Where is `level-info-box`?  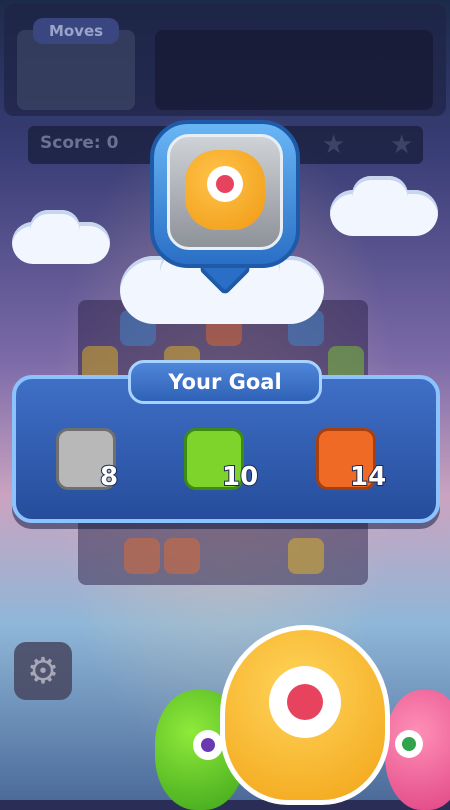
level-info-box is located at coordinates (294, 70).